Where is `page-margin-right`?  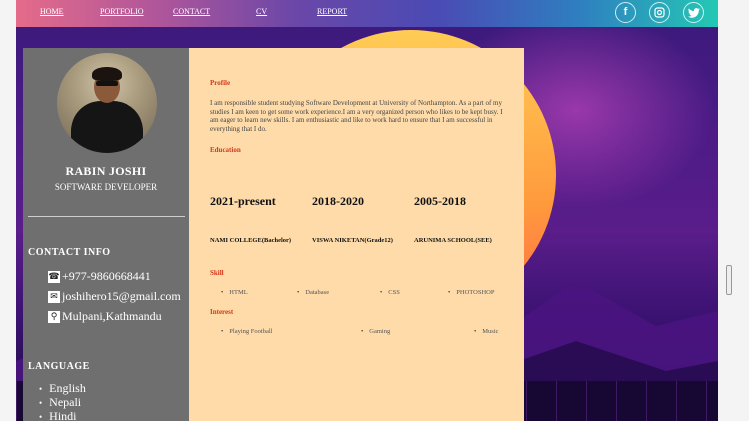
page-margin-right is located at coordinates (733, 210).